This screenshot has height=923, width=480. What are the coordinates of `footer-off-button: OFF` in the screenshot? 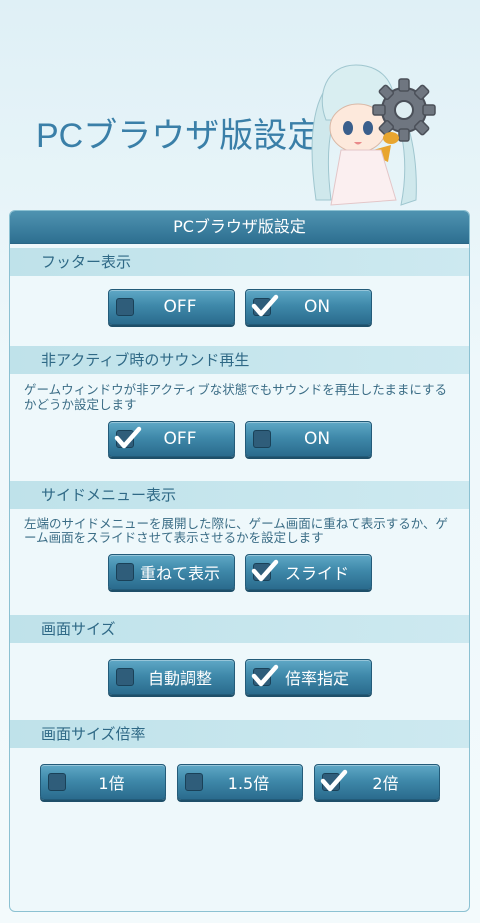 It's located at (171, 307).